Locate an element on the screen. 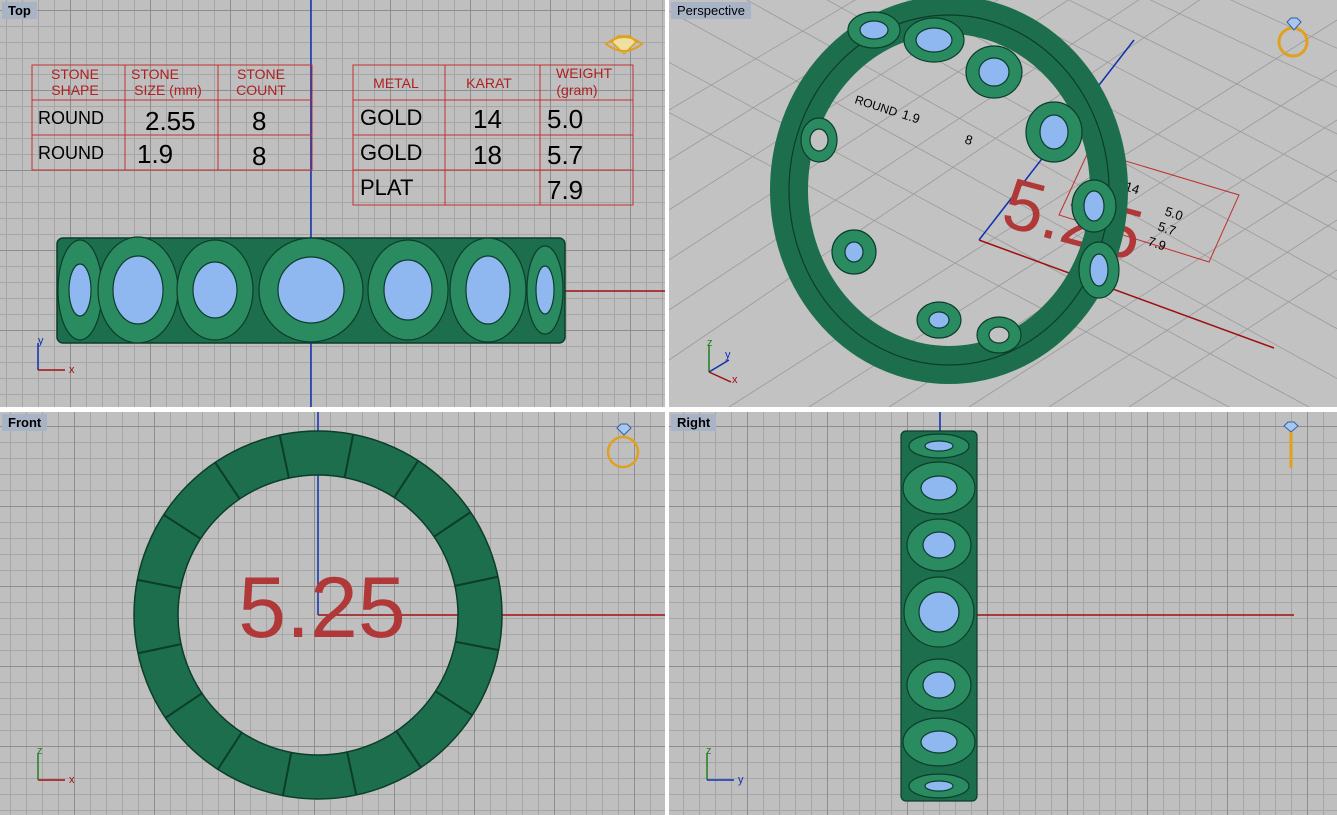 This screenshot has width=1337, height=815. metal-header: METAL is located at coordinates (396, 83).